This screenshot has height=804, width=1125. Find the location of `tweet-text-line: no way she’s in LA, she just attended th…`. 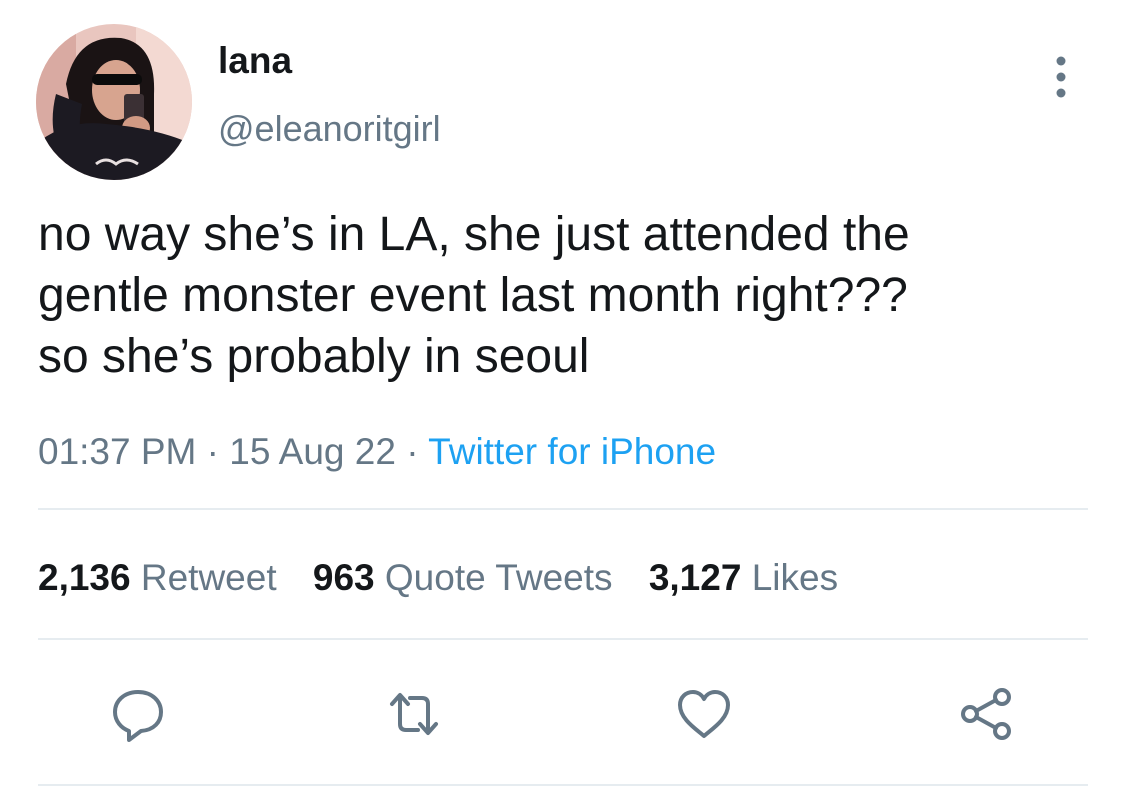

tweet-text-line: no way she’s in LA, she just attended th… is located at coordinates (474, 234).